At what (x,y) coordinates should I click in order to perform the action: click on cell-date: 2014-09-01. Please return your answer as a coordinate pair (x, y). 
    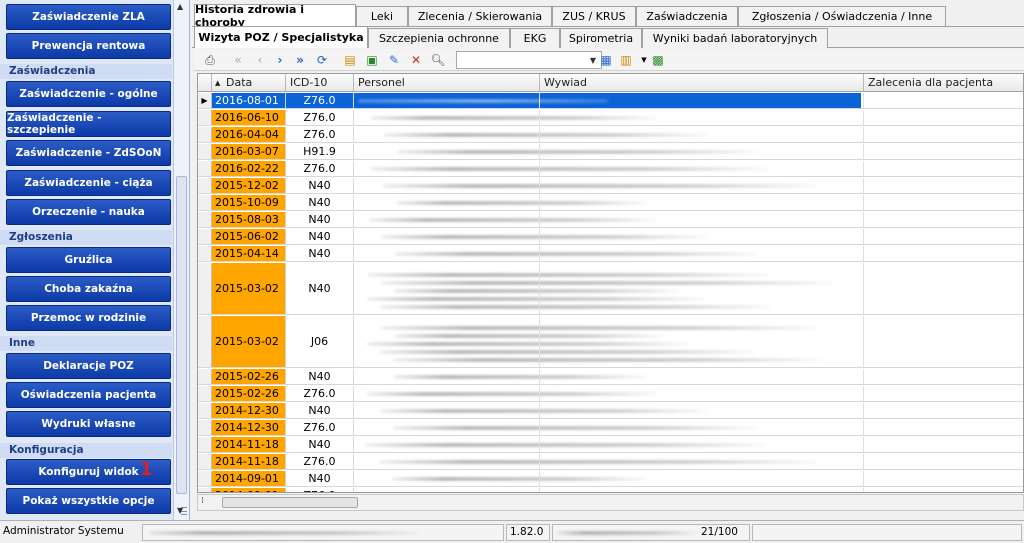
    Looking at the image, I should click on (249, 490).